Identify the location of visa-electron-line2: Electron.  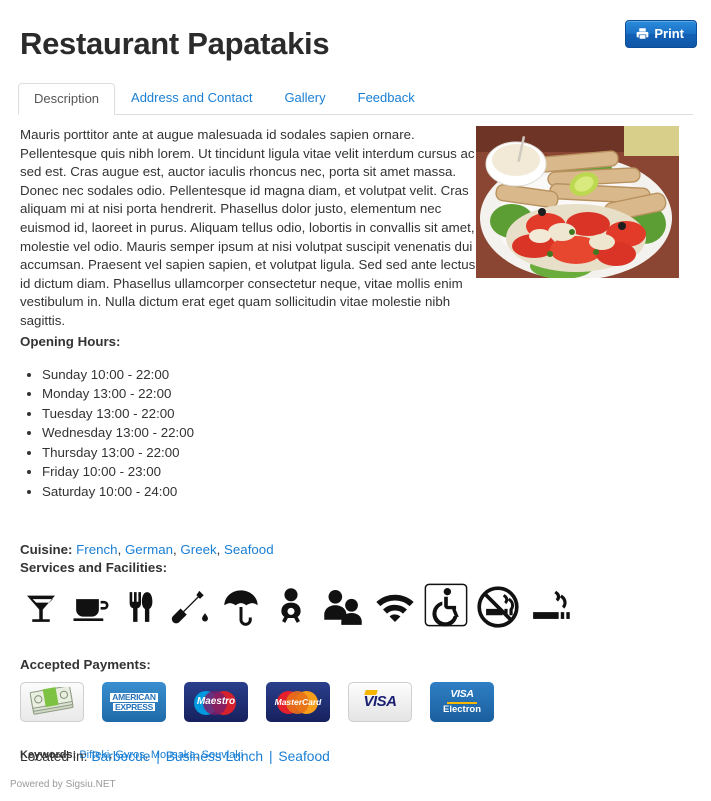
(461, 709).